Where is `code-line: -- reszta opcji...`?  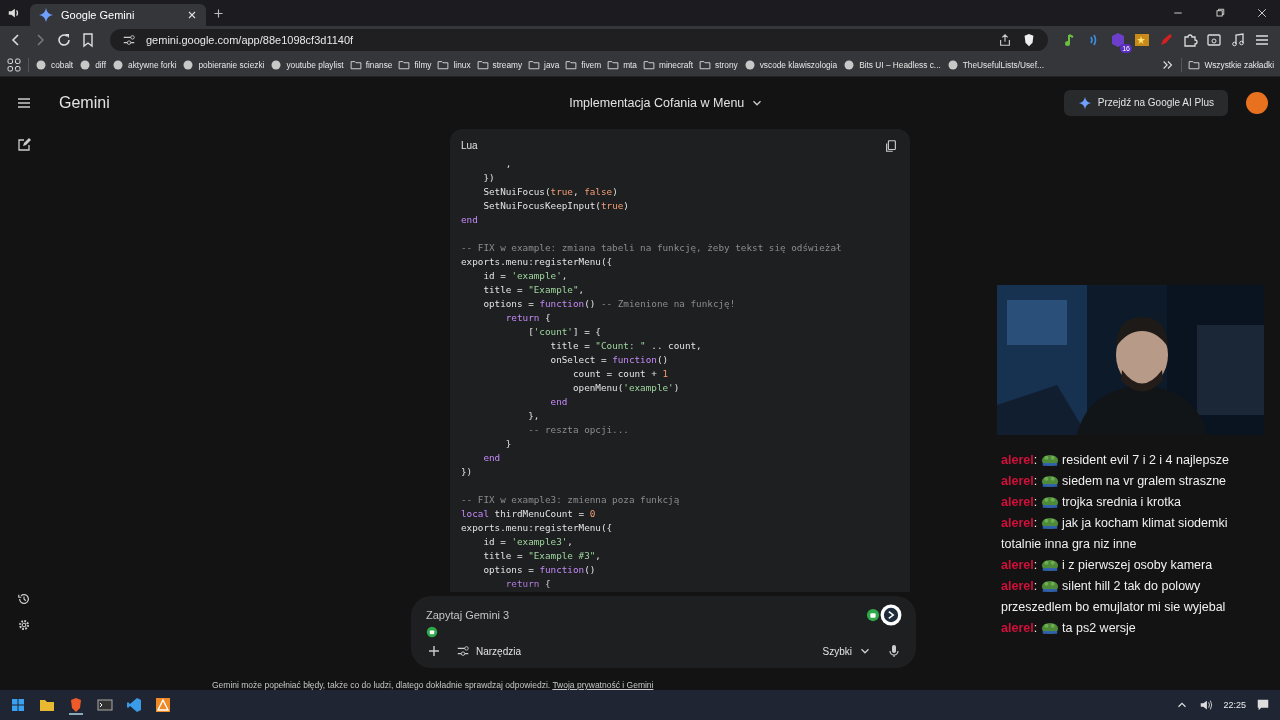
code-line: -- reszta opcji... is located at coordinates (578, 429).